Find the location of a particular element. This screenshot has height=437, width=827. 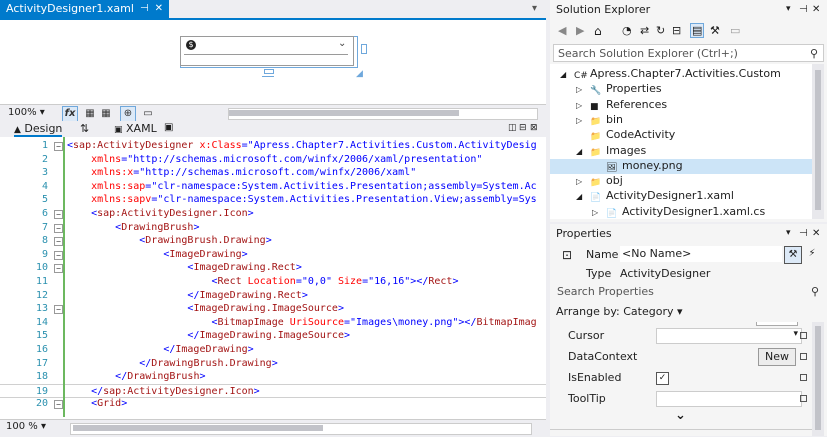

tree-item: 📁 CodeActivity is located at coordinates (625, 134).